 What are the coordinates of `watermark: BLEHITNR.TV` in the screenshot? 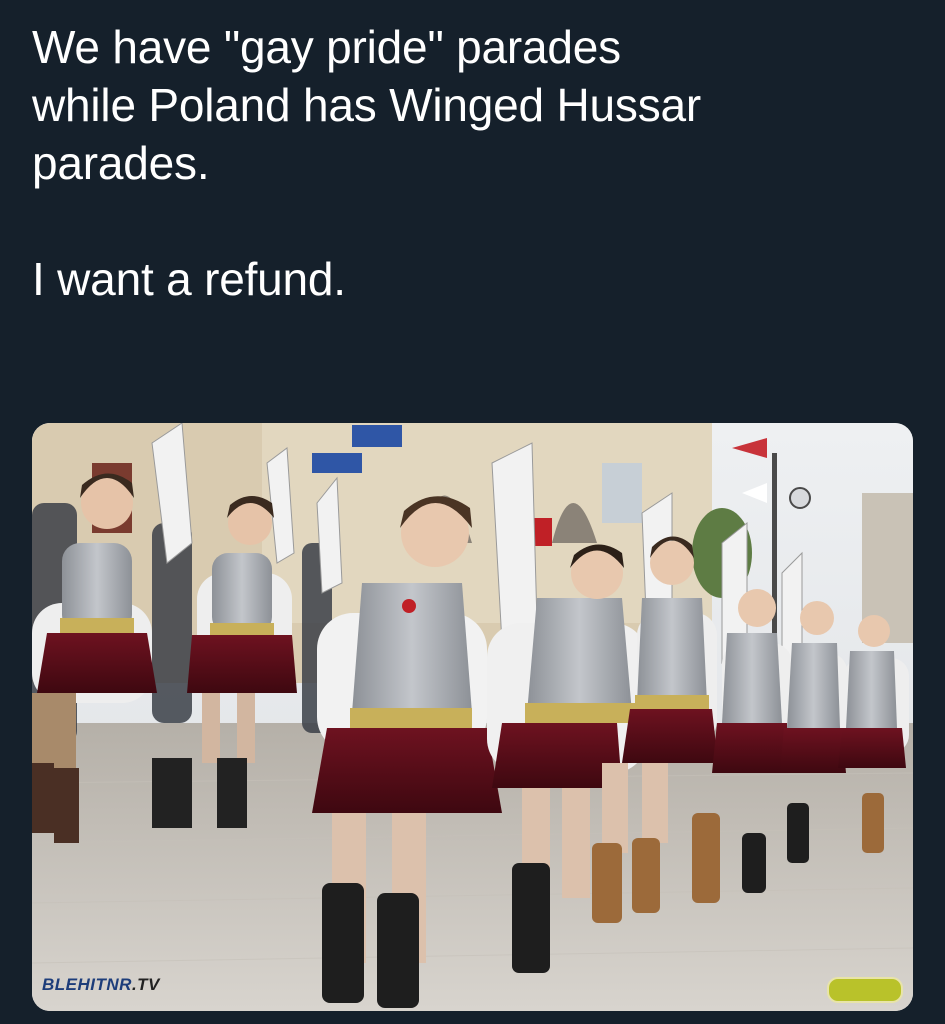 It's located at (101, 985).